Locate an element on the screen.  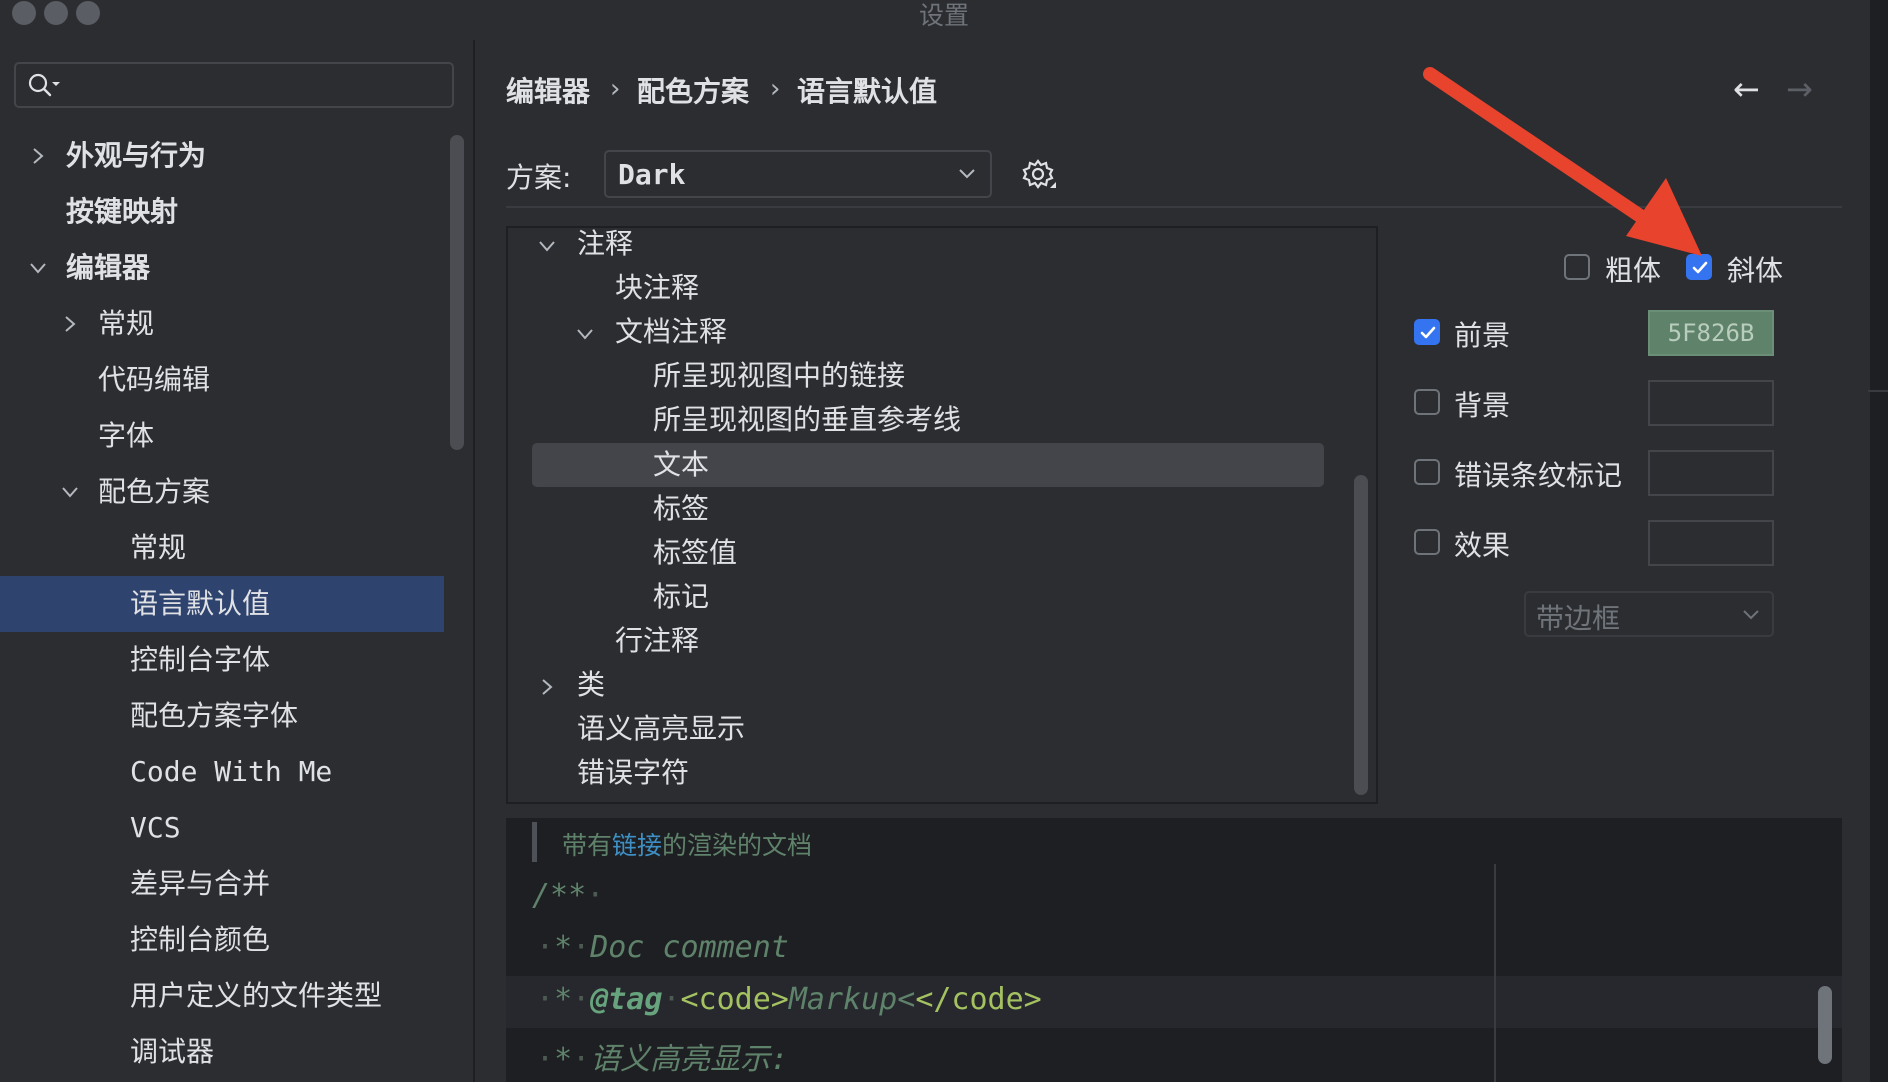
tree-item-block-comment: 块注释 is located at coordinates (657, 288).